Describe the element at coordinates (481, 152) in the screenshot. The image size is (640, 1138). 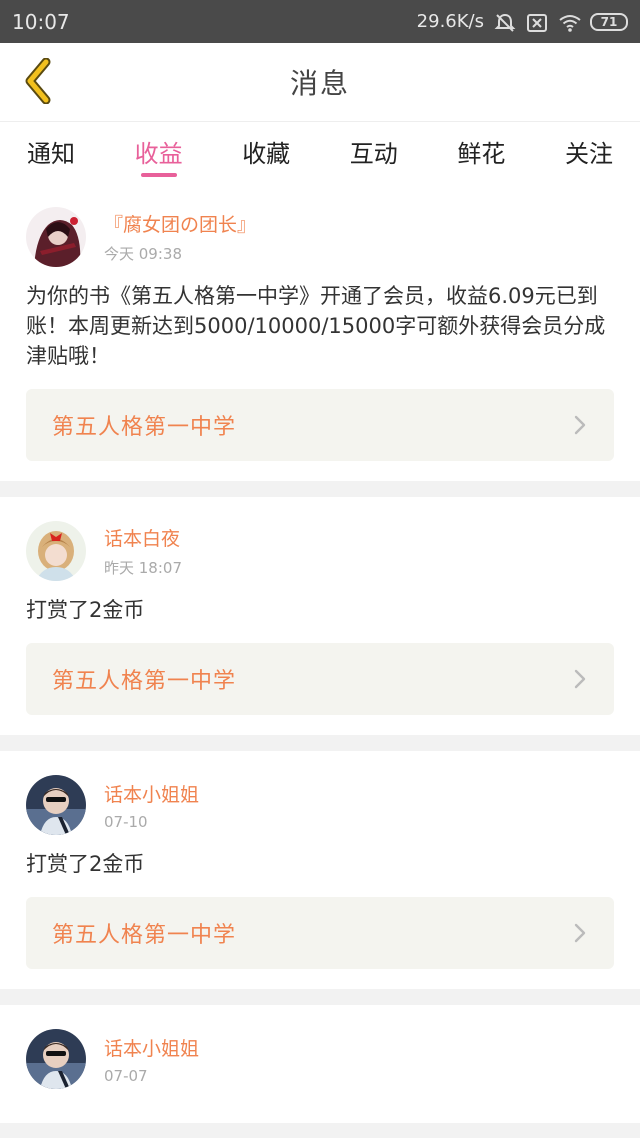
I see `tab-flowers: 鲜花` at that location.